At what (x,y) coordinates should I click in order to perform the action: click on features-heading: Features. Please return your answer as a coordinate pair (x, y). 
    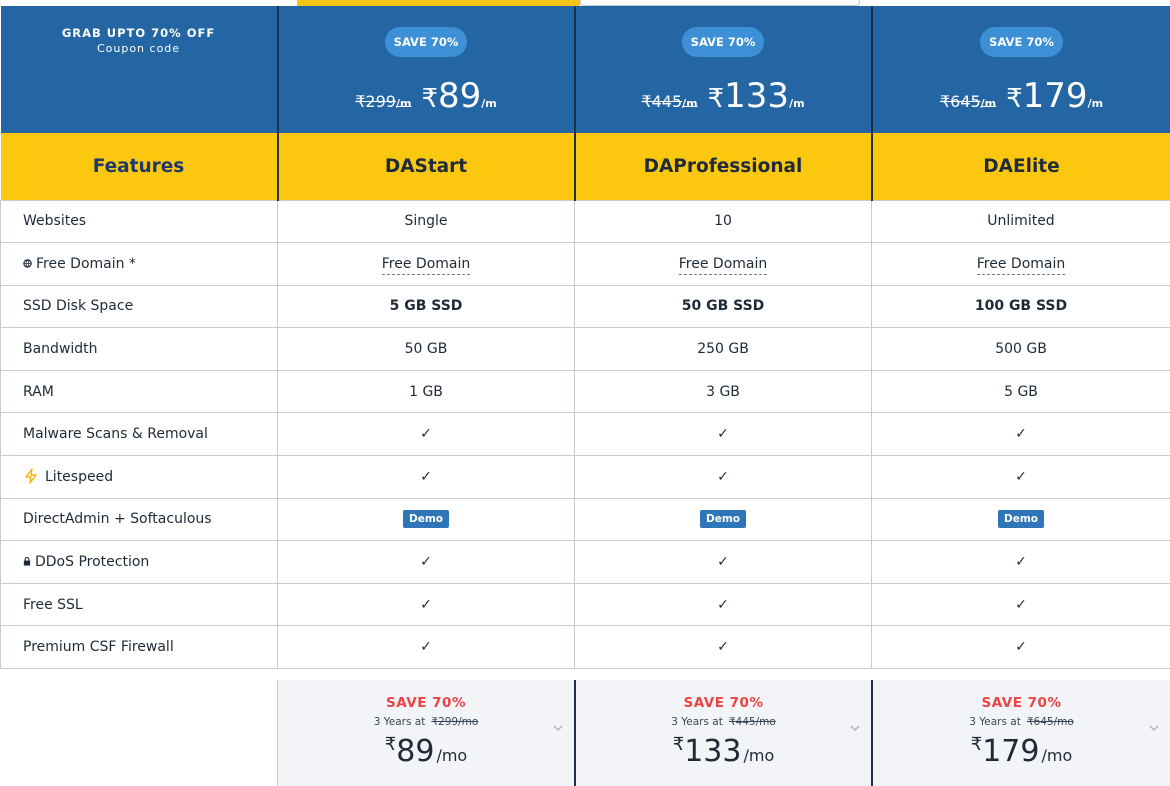
    Looking at the image, I should click on (139, 166).